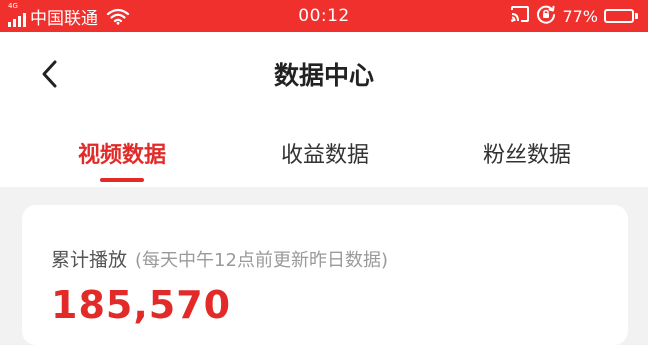  What do you see at coordinates (621, 16) in the screenshot?
I see `battery-icon` at bounding box center [621, 16].